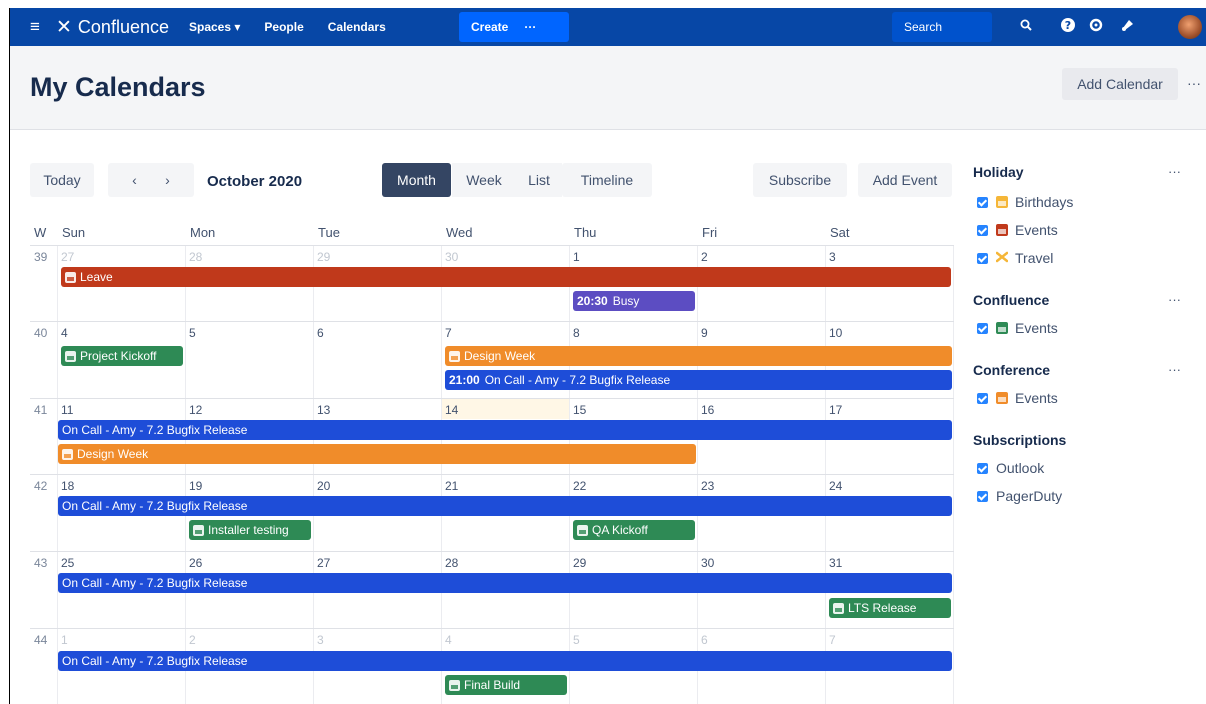 The image size is (1206, 704). What do you see at coordinates (634, 301) in the screenshot?
I see `event-busy: 20:30 Busy` at bounding box center [634, 301].